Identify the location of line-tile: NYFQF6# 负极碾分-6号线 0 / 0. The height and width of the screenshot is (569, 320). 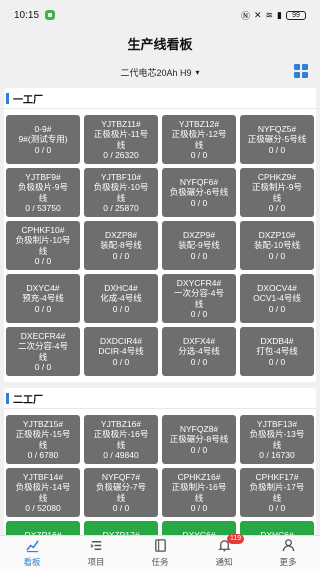
(199, 192).